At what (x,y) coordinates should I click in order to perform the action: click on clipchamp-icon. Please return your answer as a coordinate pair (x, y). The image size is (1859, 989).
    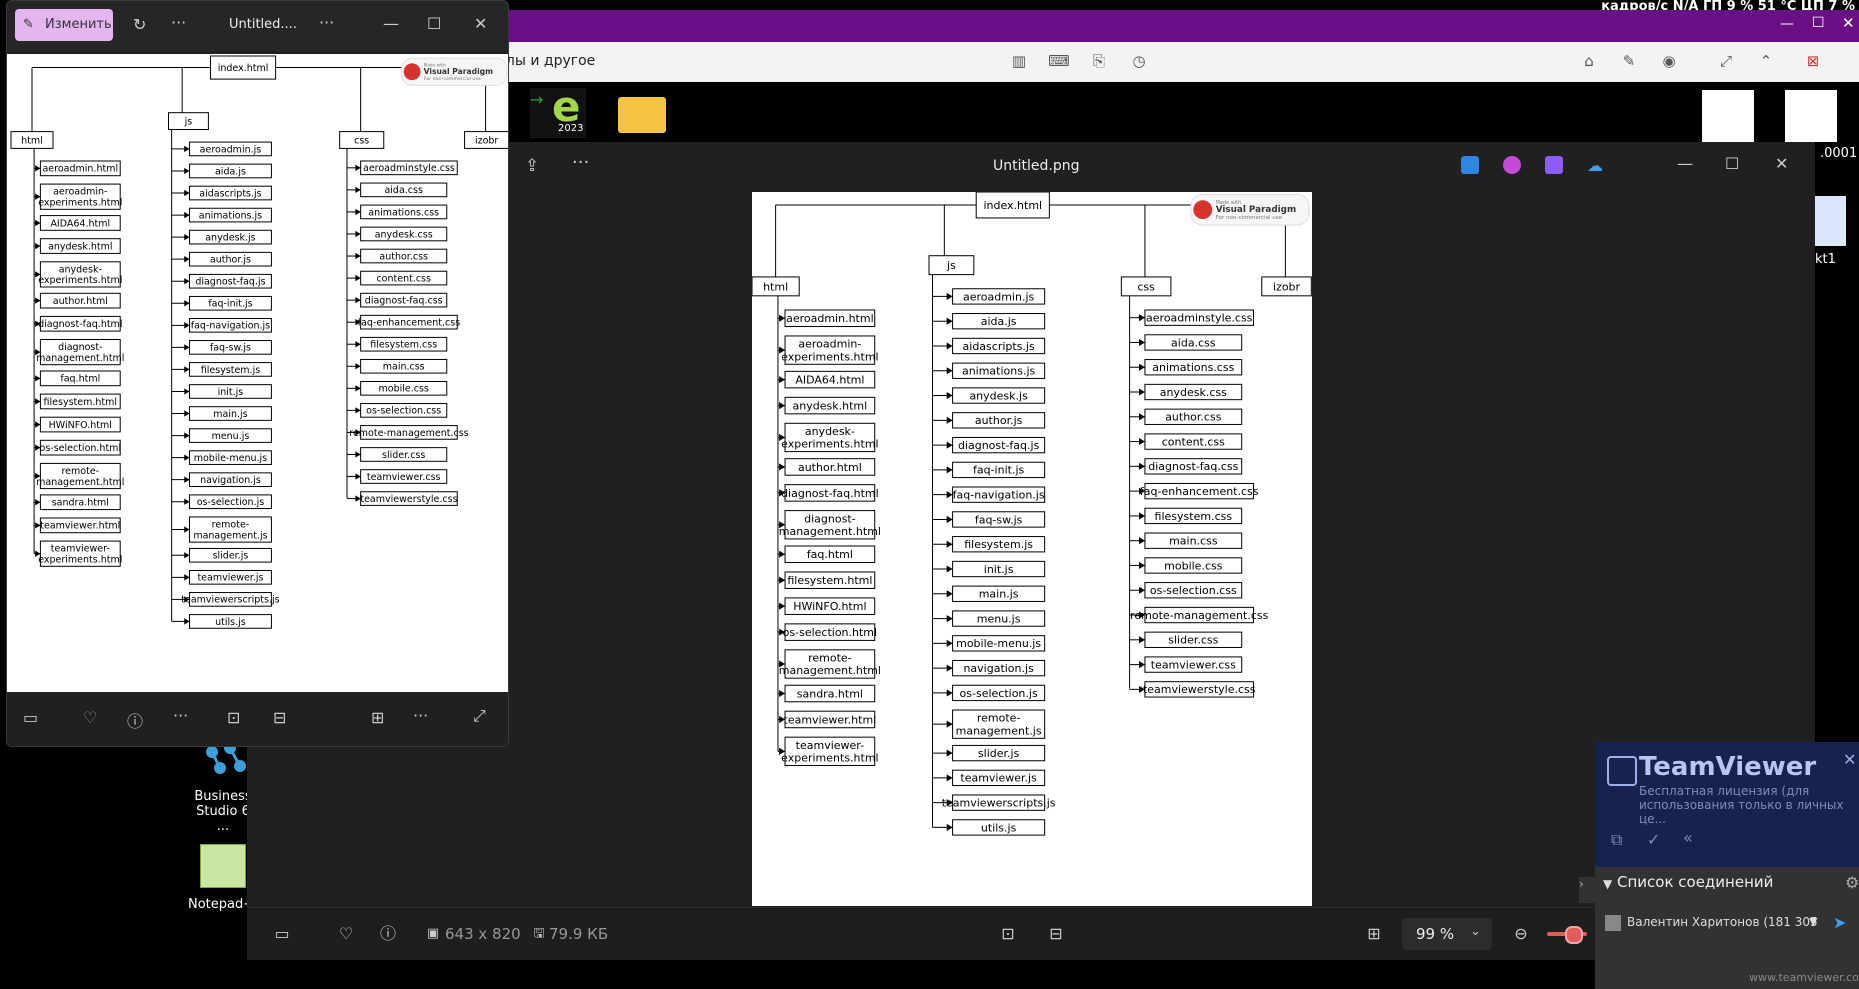
    Looking at the image, I should click on (1554, 165).